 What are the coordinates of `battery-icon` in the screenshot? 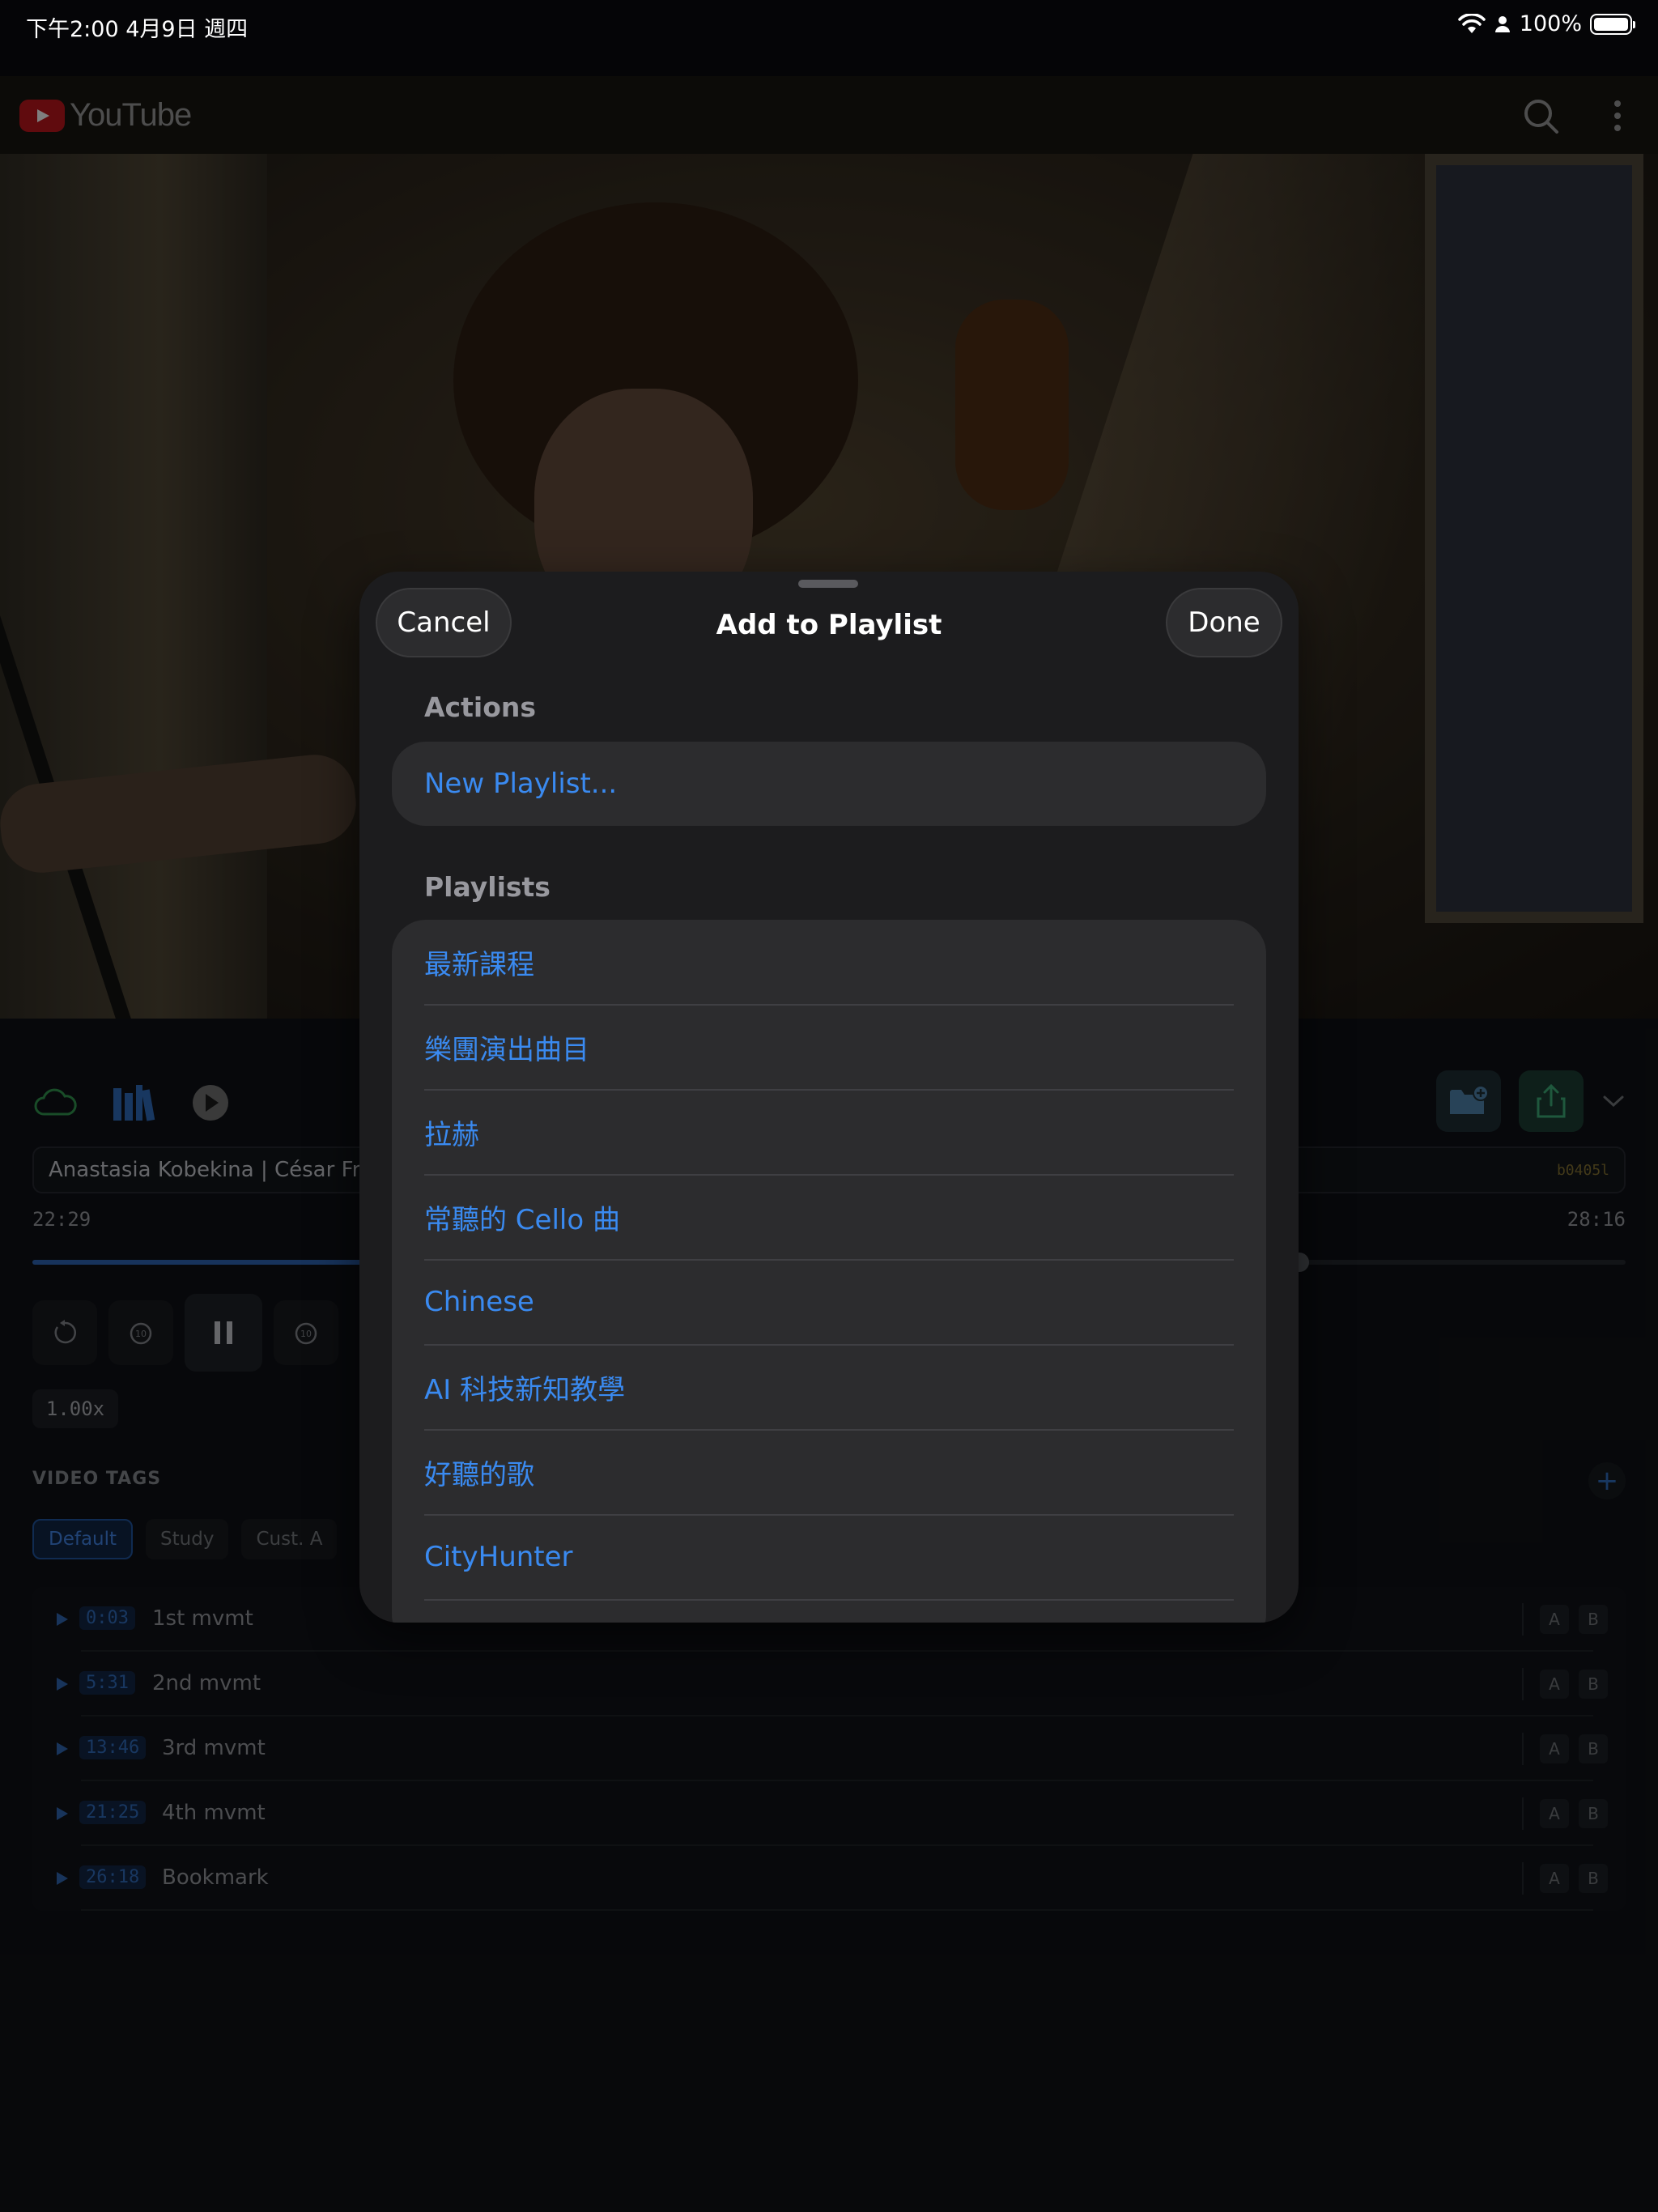 It's located at (1612, 24).